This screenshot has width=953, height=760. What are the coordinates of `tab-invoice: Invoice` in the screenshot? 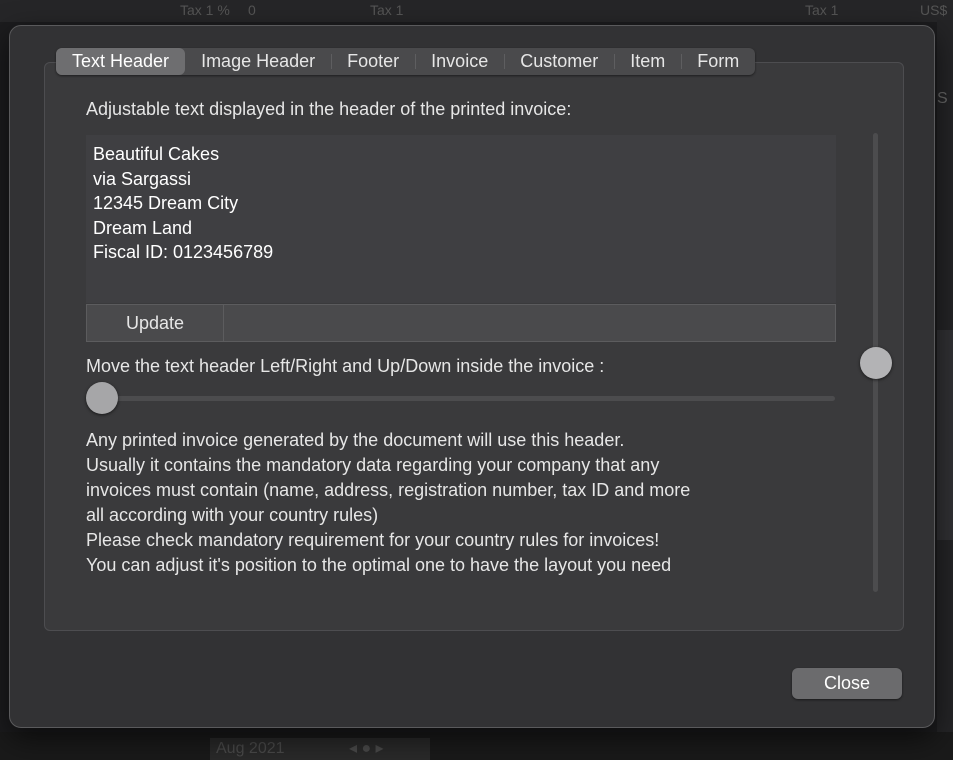 It's located at (459, 61).